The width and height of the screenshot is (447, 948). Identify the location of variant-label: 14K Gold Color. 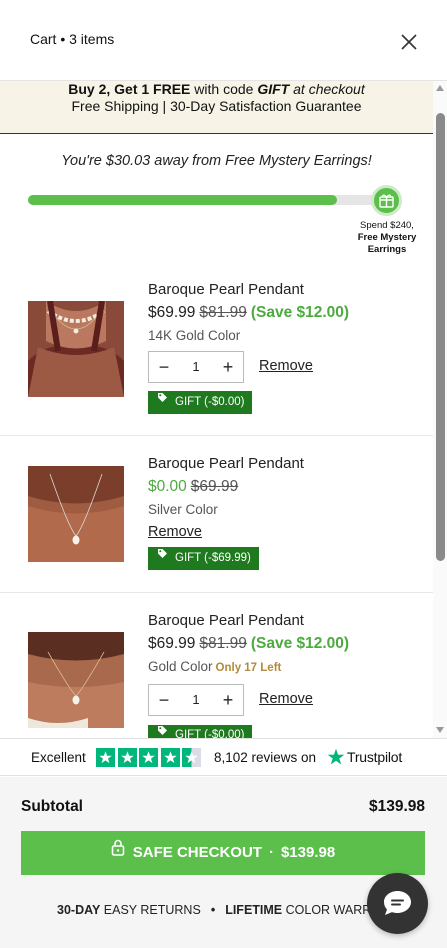
(194, 335).